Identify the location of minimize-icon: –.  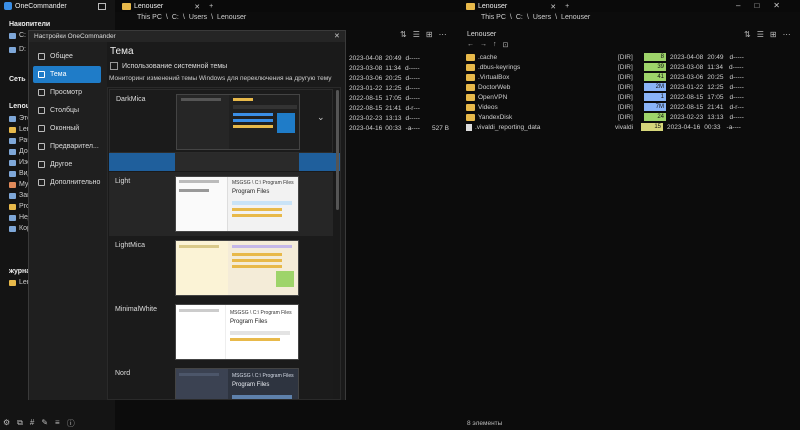
(738, 5).